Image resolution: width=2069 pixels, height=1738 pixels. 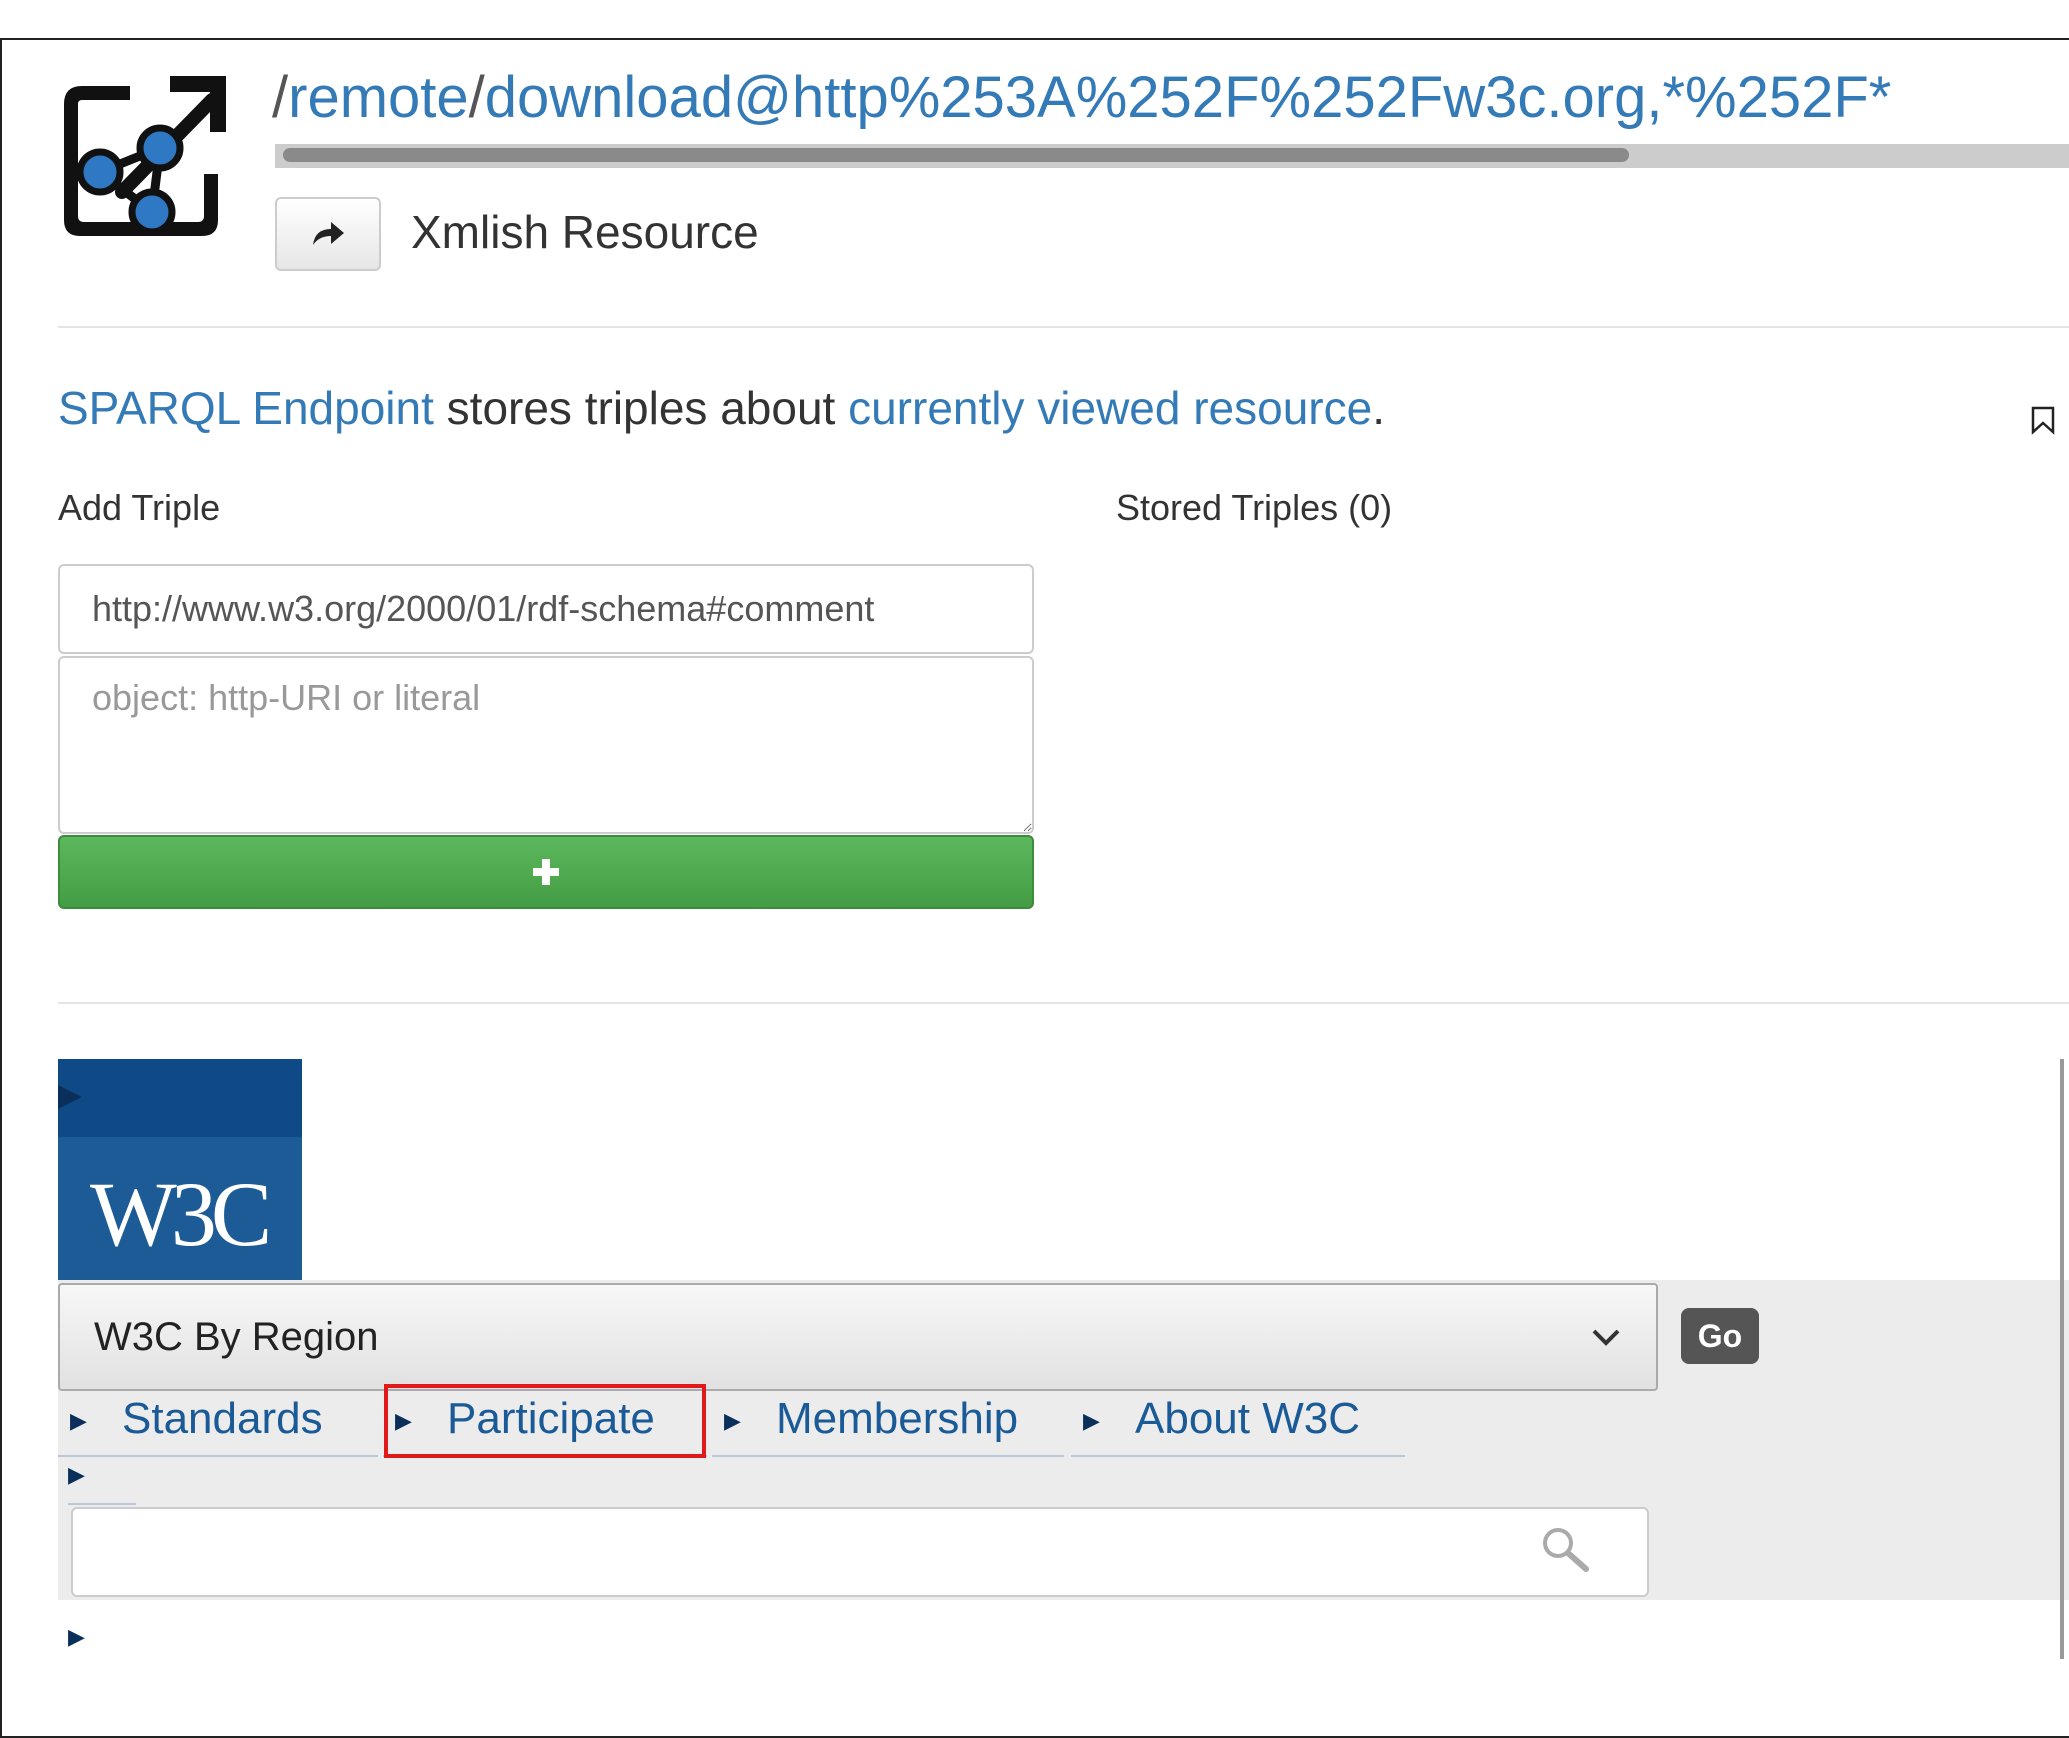 I want to click on nav-item-standards: ▶ Standards, so click(x=218, y=1422).